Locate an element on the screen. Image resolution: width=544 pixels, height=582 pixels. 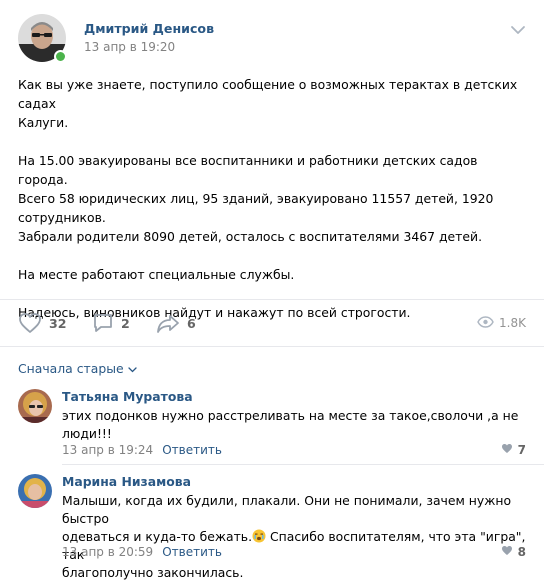
views-counter: 1.8K is located at coordinates (501, 323).